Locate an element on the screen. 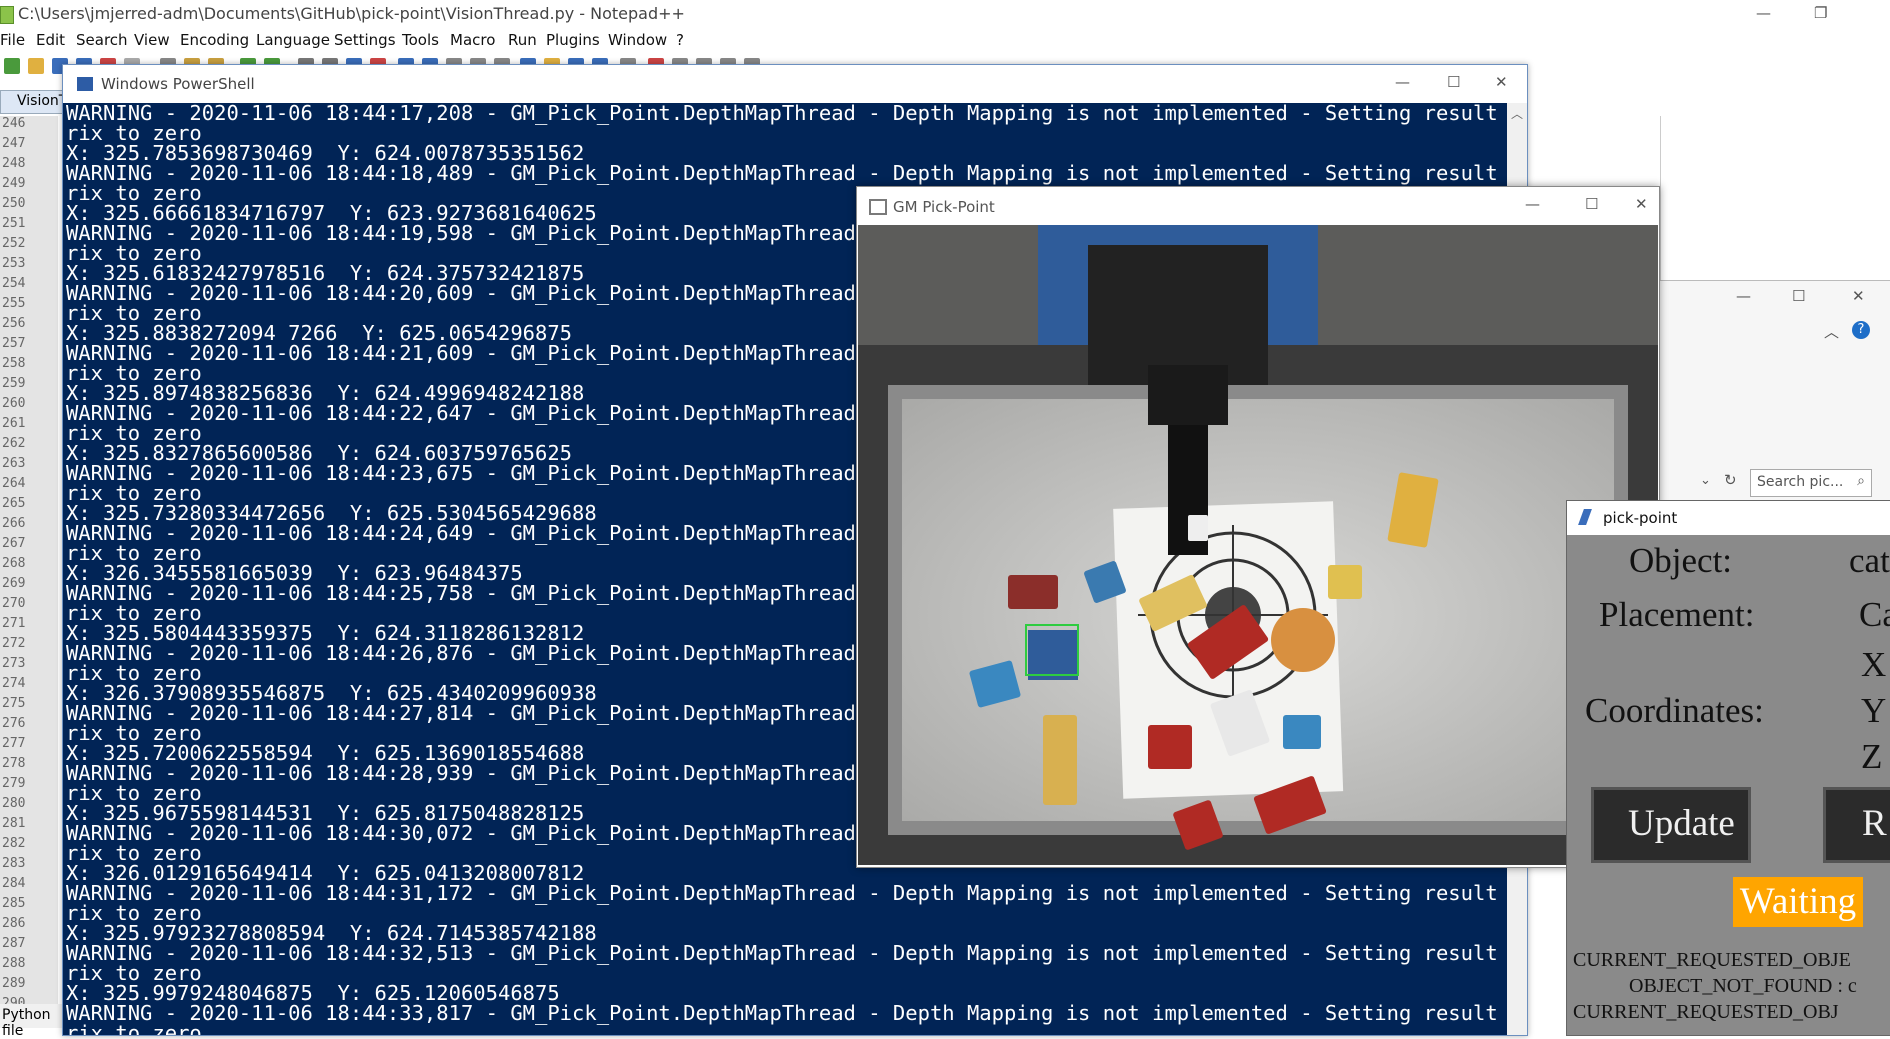  line-number: 255 is located at coordinates (14, 303).